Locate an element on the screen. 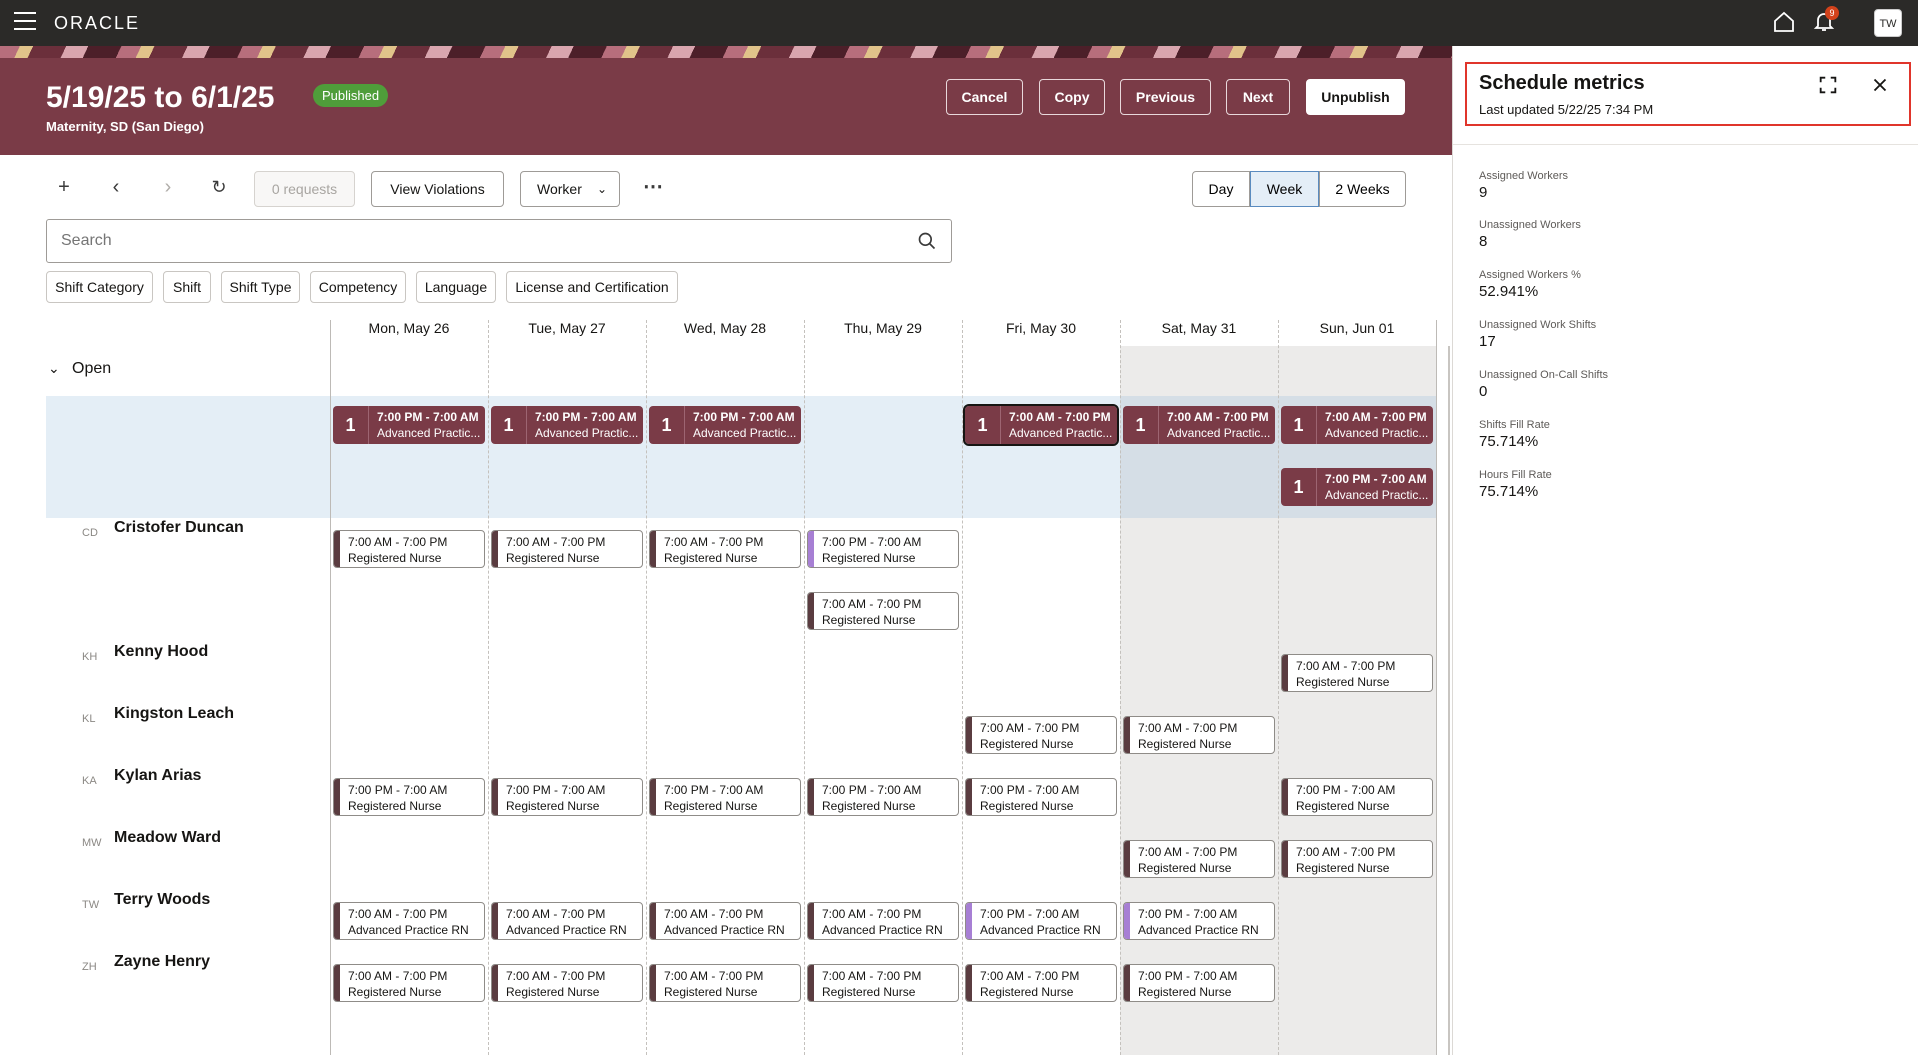 This screenshot has width=1918, height=1055. worker-dropdown: Worker ⌄ is located at coordinates (570, 189).